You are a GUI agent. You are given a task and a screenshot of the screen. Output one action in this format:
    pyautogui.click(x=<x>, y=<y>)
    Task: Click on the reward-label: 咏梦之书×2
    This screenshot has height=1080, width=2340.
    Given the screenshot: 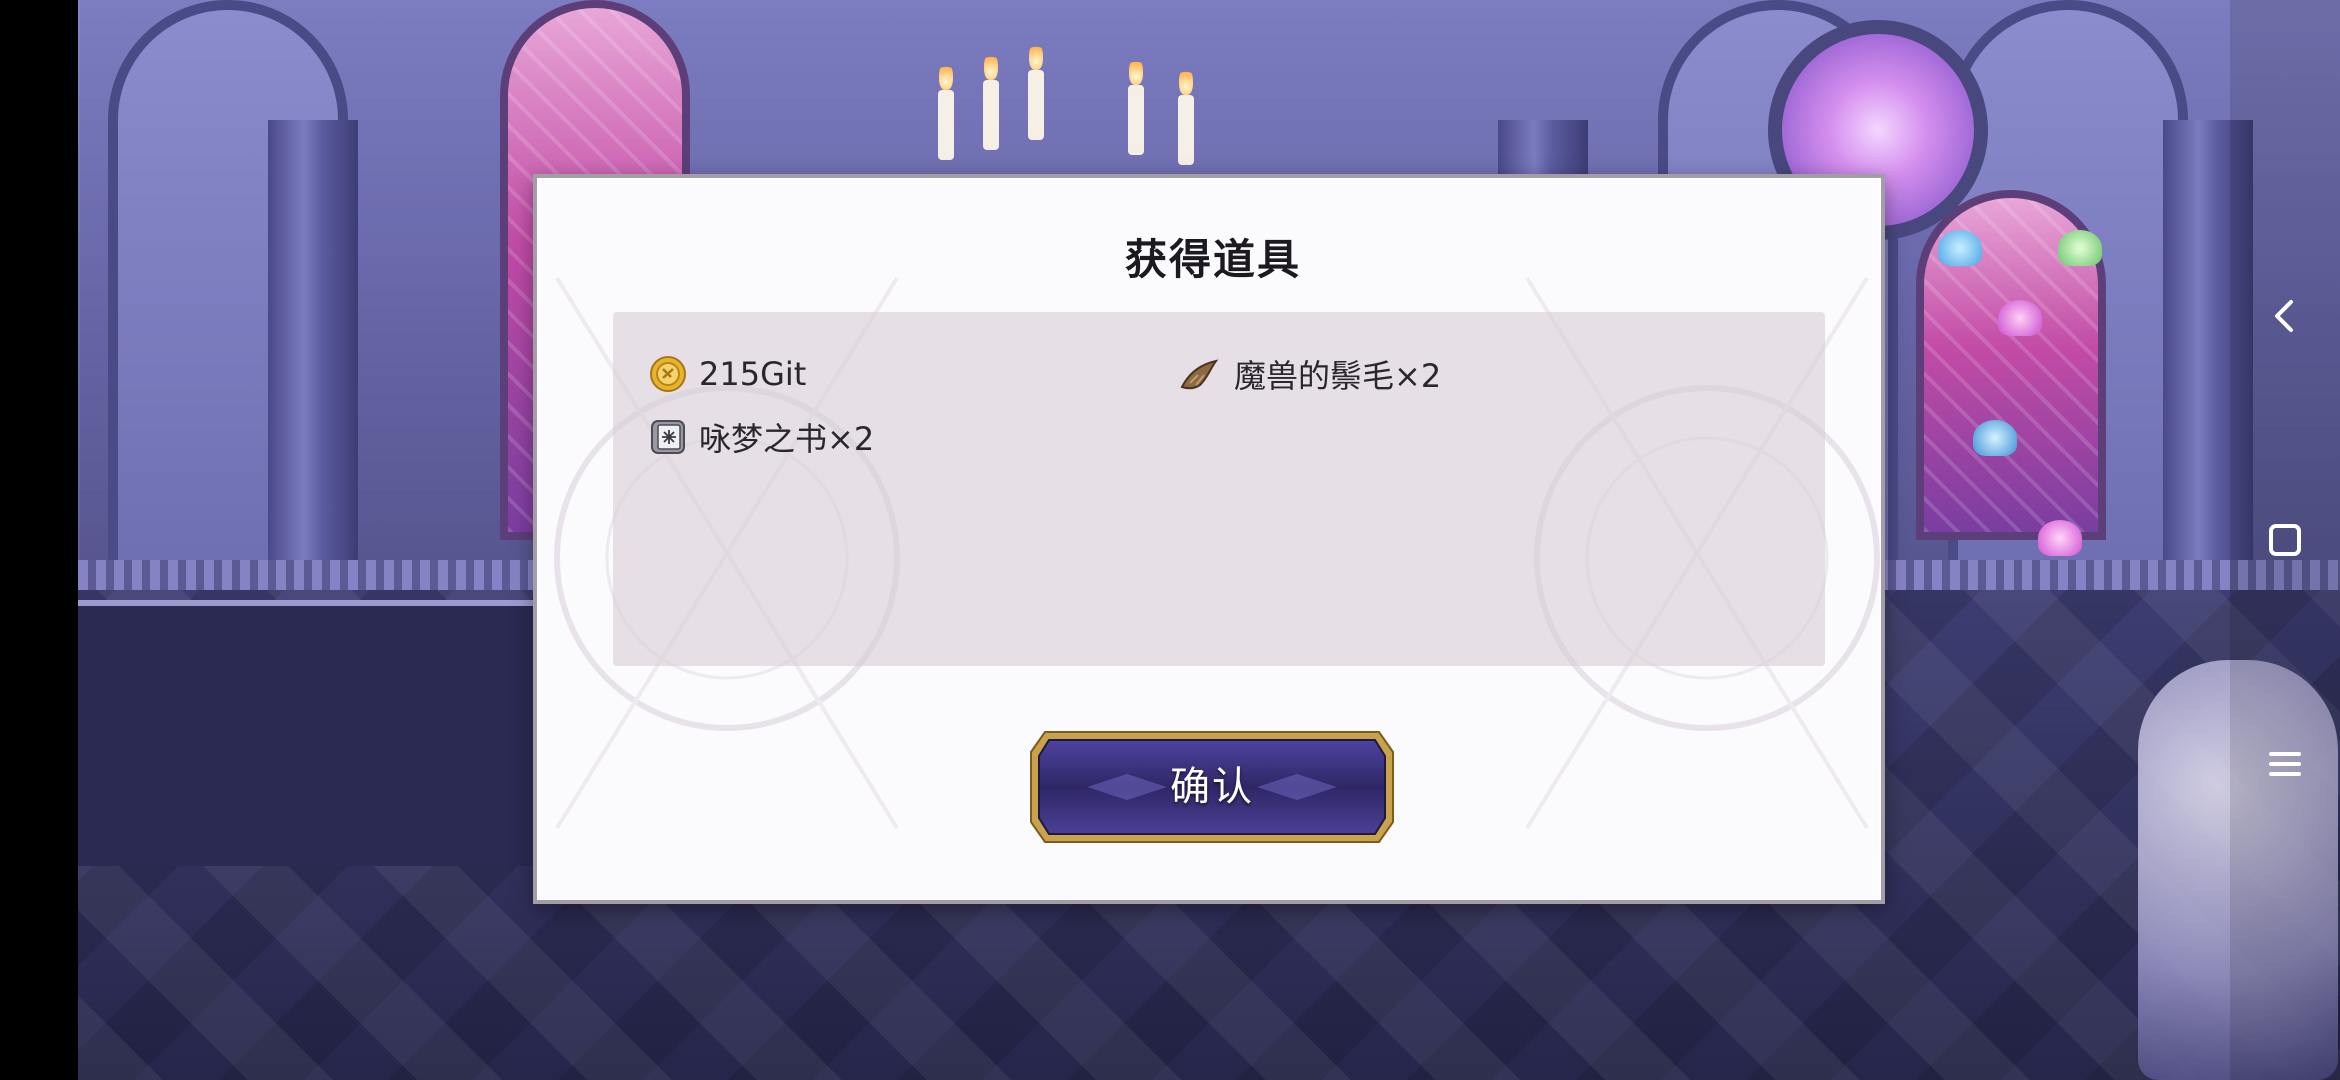 What is the action you would take?
    pyautogui.click(x=787, y=439)
    